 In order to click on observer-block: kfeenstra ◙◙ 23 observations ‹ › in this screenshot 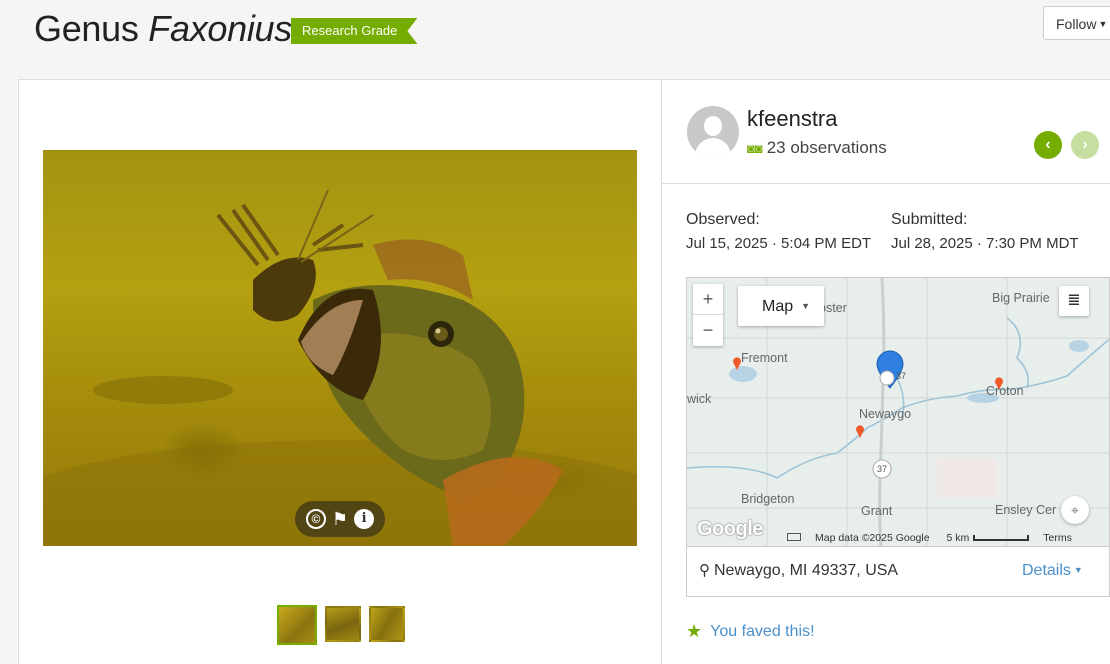, I will do `click(886, 132)`.